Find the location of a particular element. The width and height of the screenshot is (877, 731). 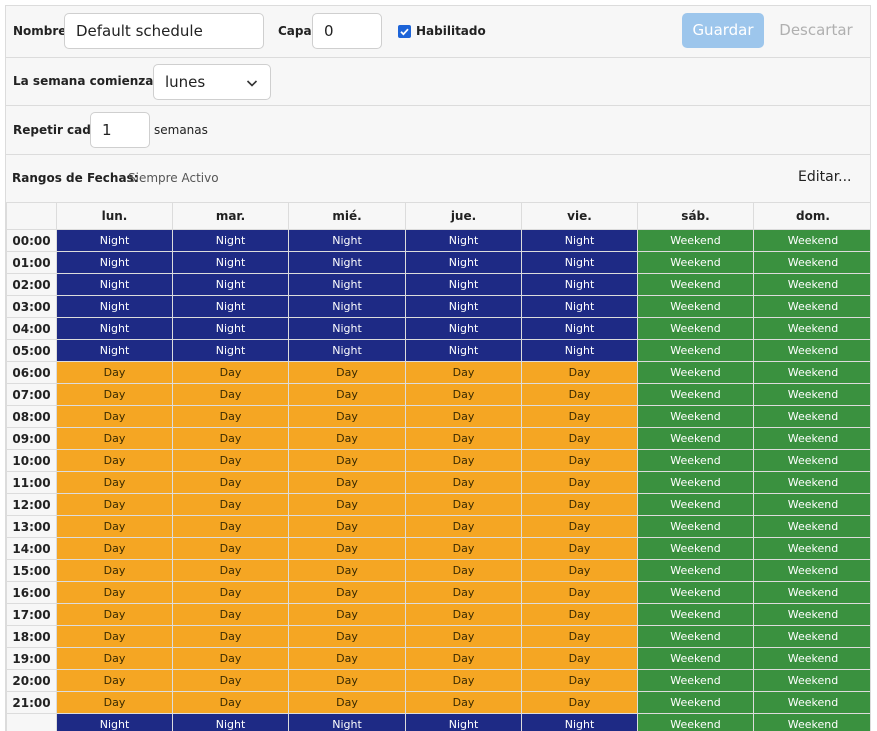

repeat-input: 1 is located at coordinates (120, 130).